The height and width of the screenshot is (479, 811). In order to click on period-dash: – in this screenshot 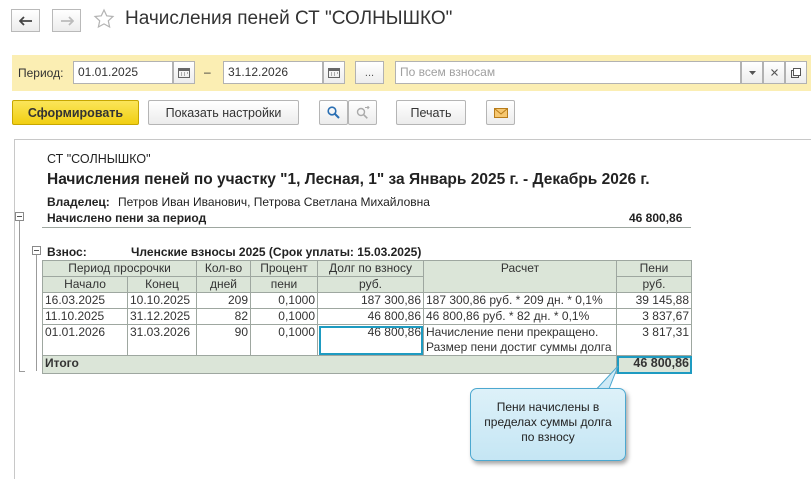, I will do `click(207, 72)`.